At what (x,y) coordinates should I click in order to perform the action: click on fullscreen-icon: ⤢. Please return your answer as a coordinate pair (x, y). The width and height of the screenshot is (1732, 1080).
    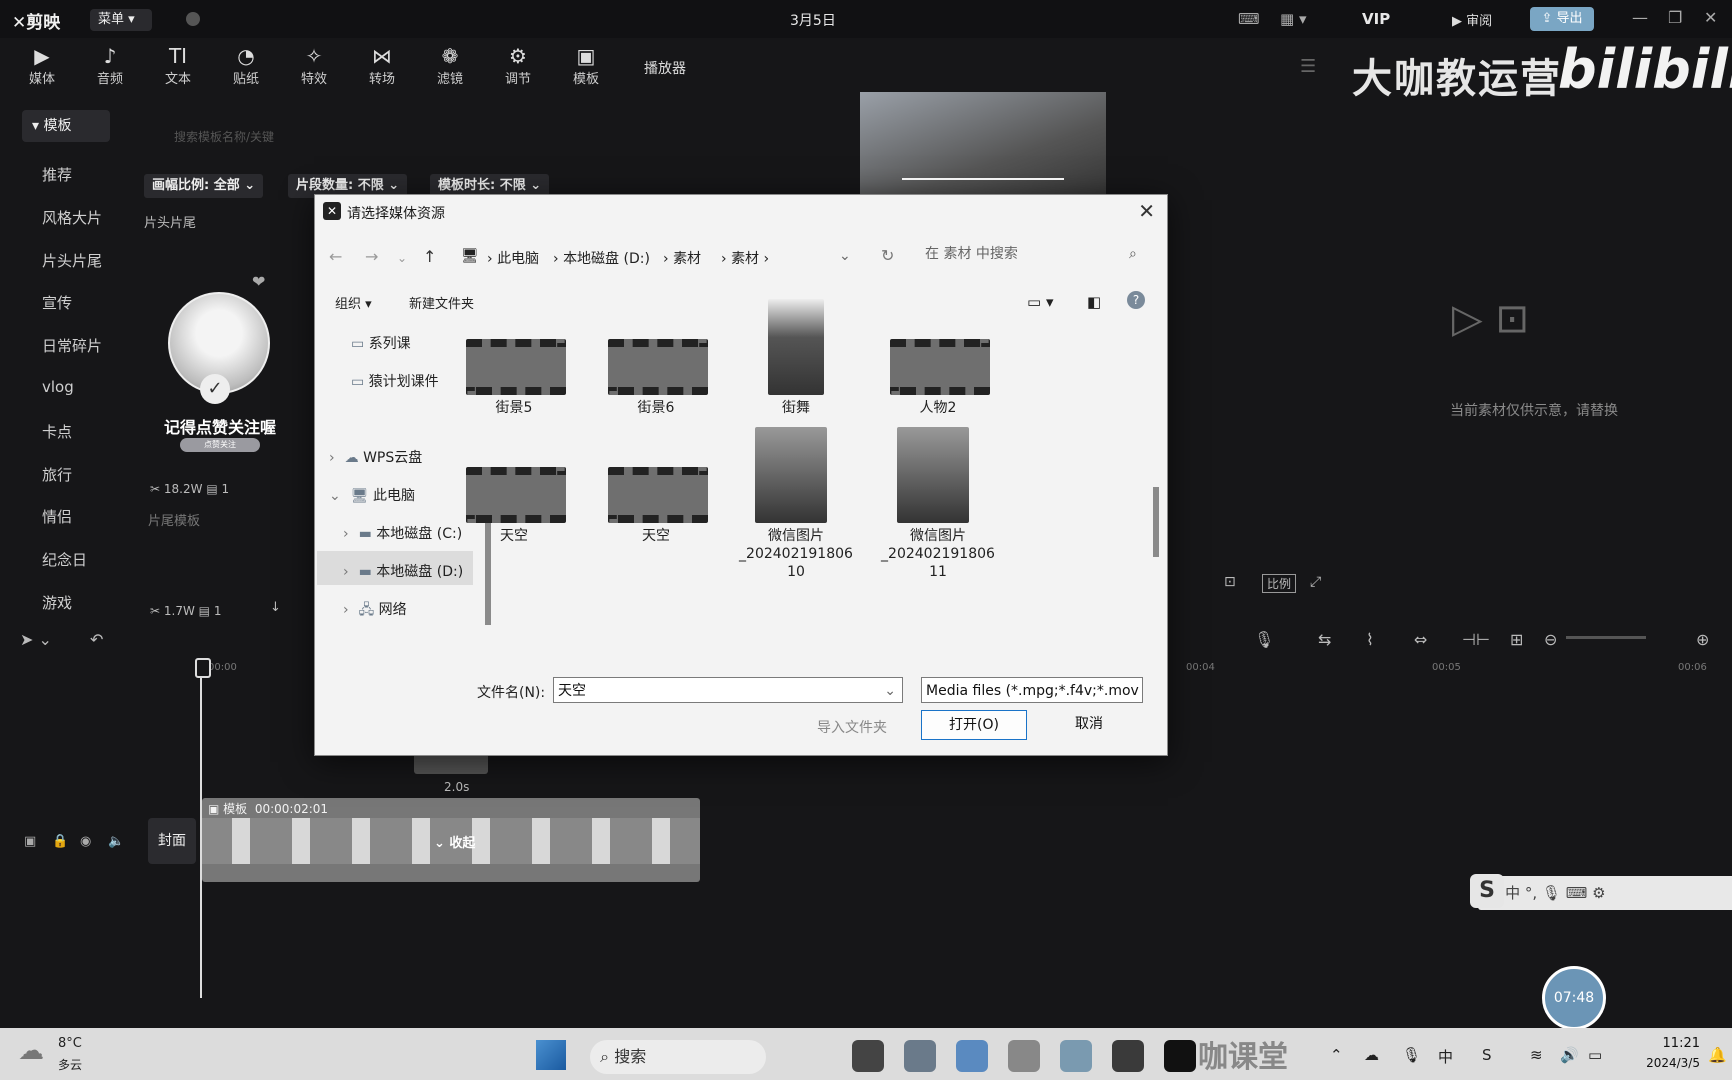
    Looking at the image, I should click on (1315, 582).